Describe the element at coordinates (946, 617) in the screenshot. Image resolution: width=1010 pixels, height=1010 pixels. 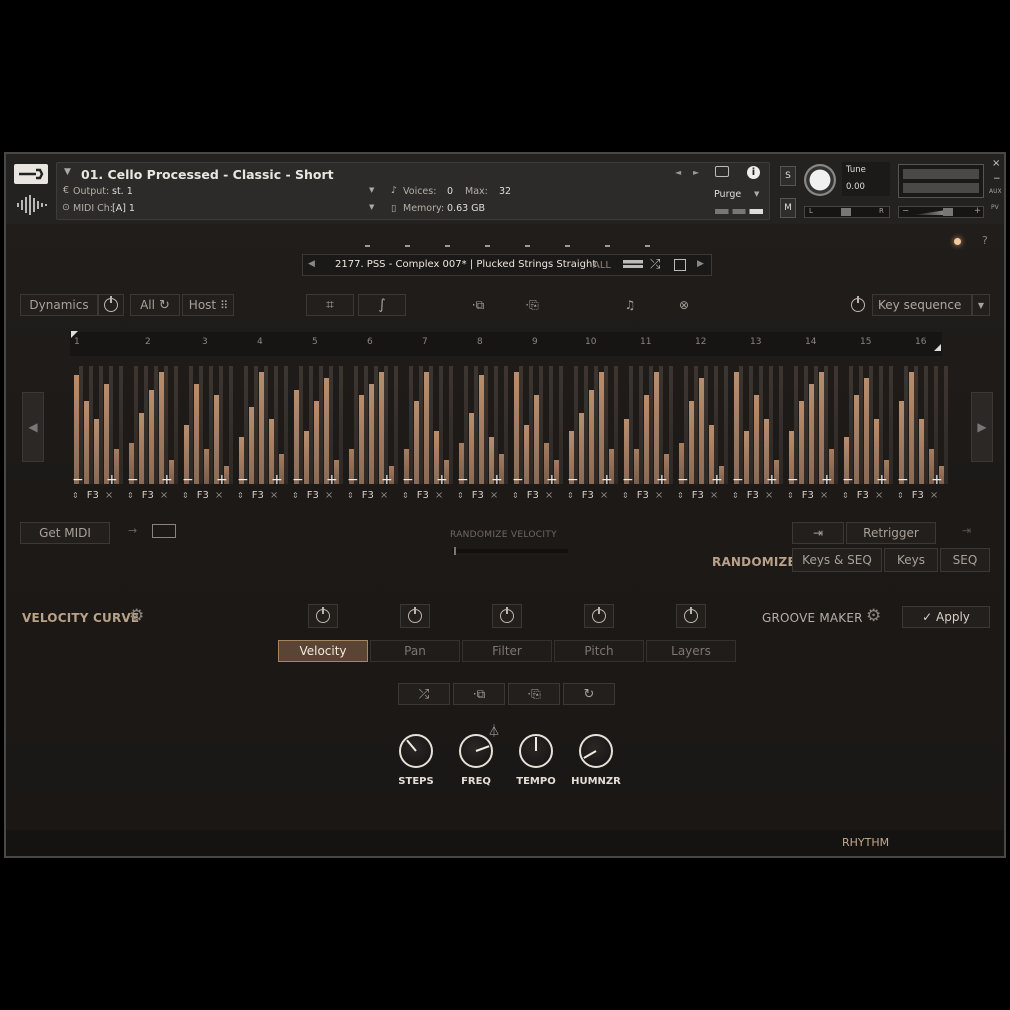
I see `apply-button: ✓ Apply` at that location.